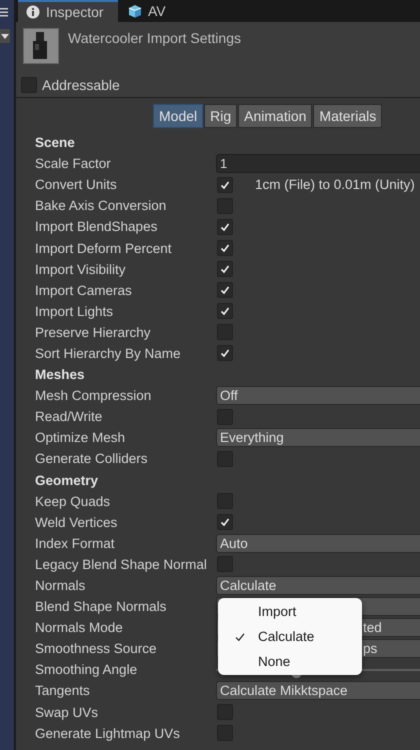 This screenshot has height=750, width=420. Describe the element at coordinates (33, 12) in the screenshot. I see `info-icon` at that location.